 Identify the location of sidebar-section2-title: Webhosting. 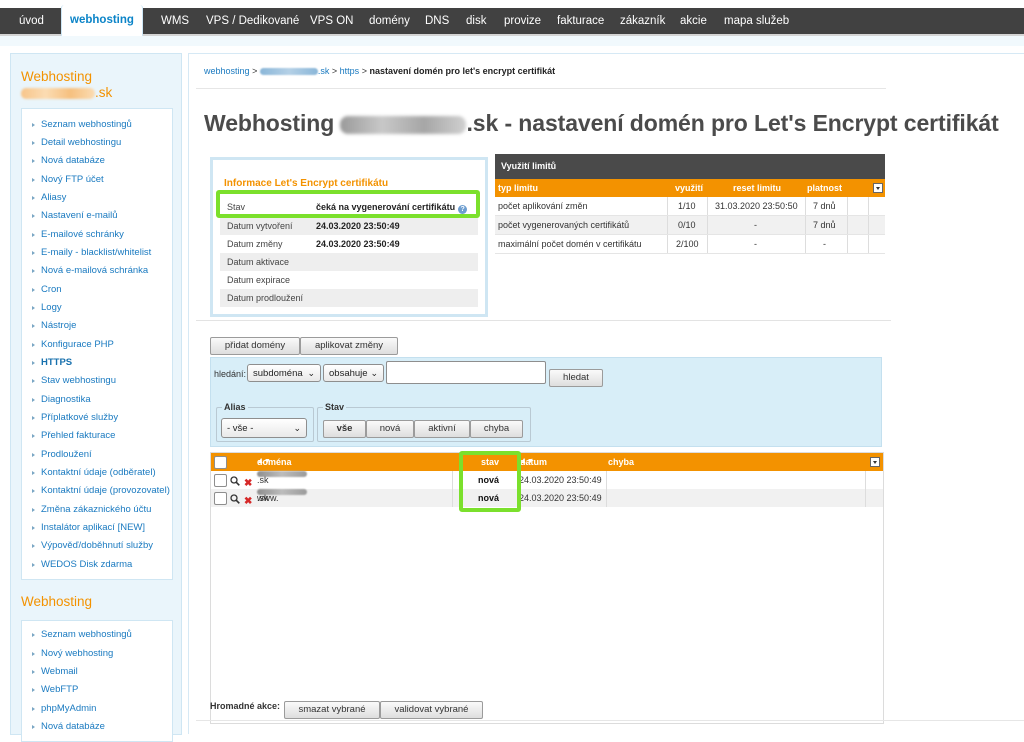
(57, 601).